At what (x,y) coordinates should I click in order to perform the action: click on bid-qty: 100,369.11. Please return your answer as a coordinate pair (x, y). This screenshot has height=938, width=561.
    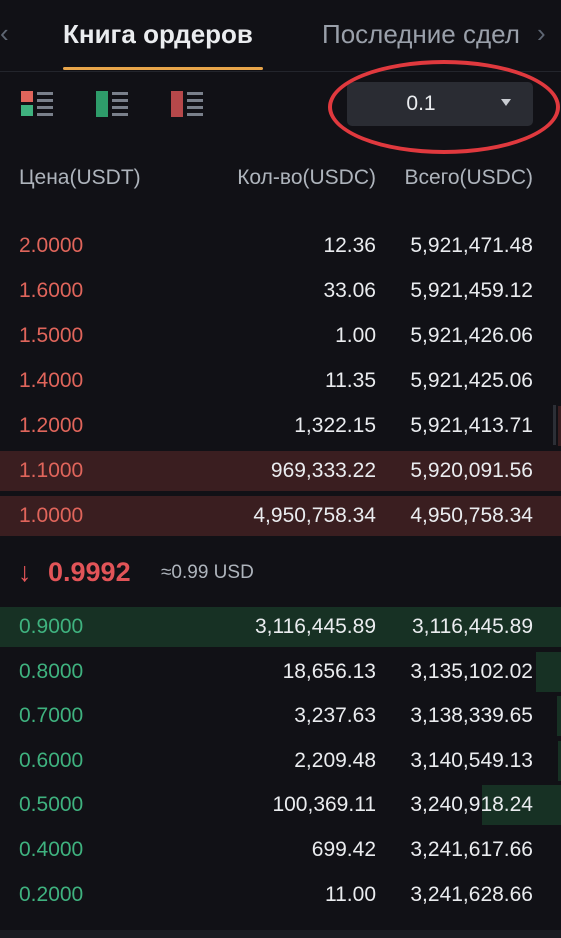
    Looking at the image, I should click on (324, 805).